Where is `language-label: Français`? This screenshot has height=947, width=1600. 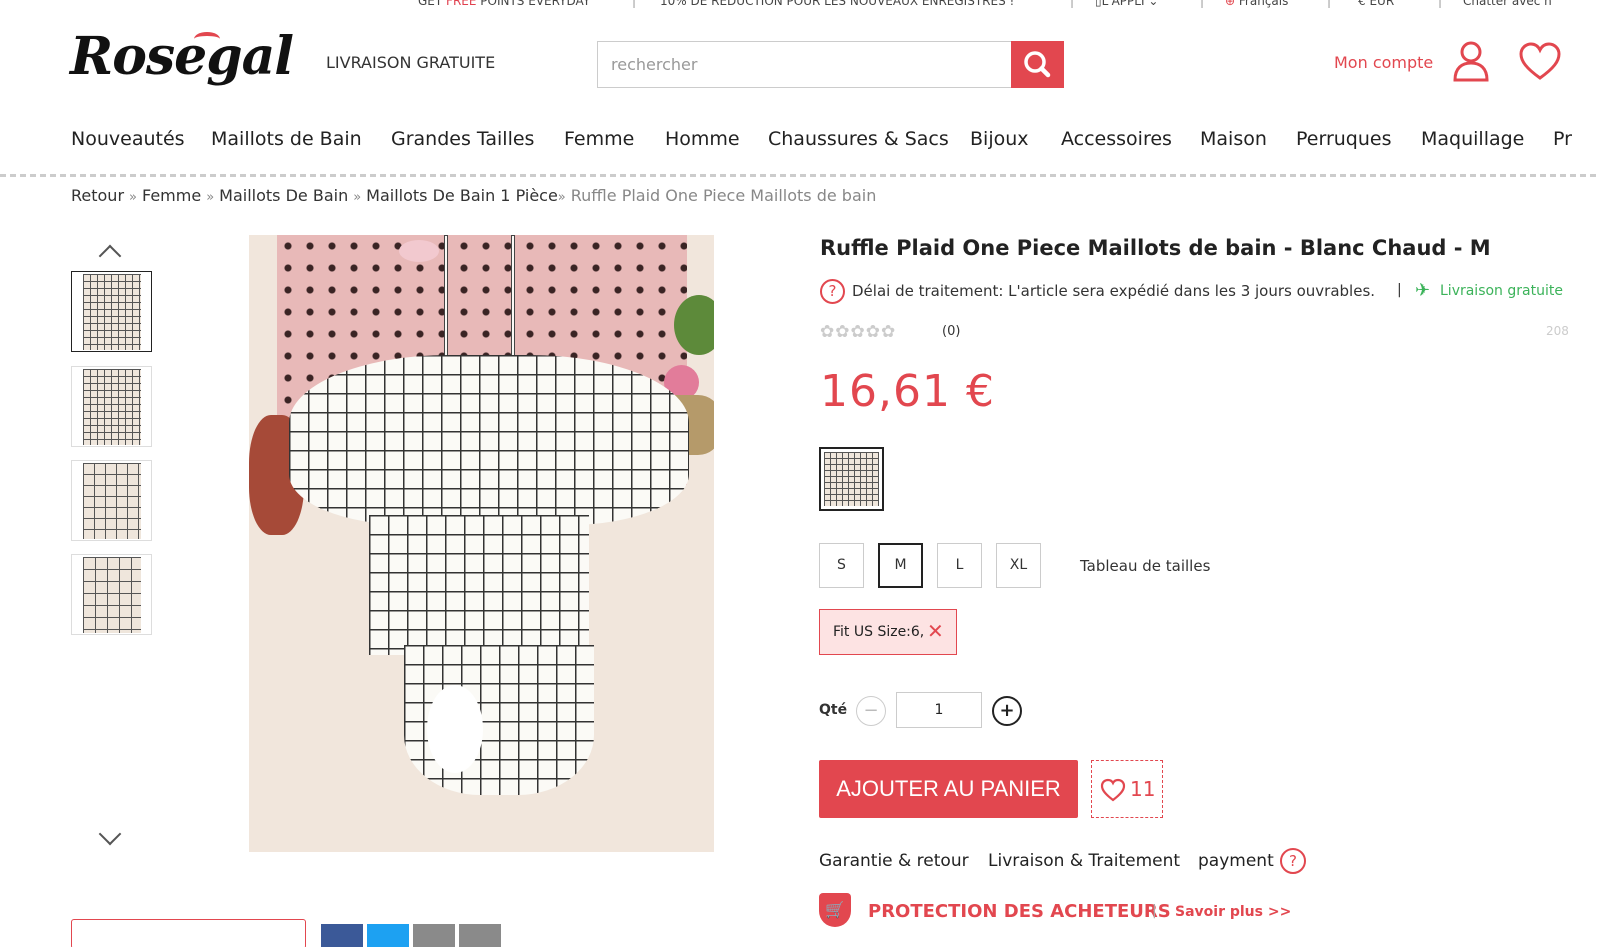 language-label: Français is located at coordinates (1263, 4).